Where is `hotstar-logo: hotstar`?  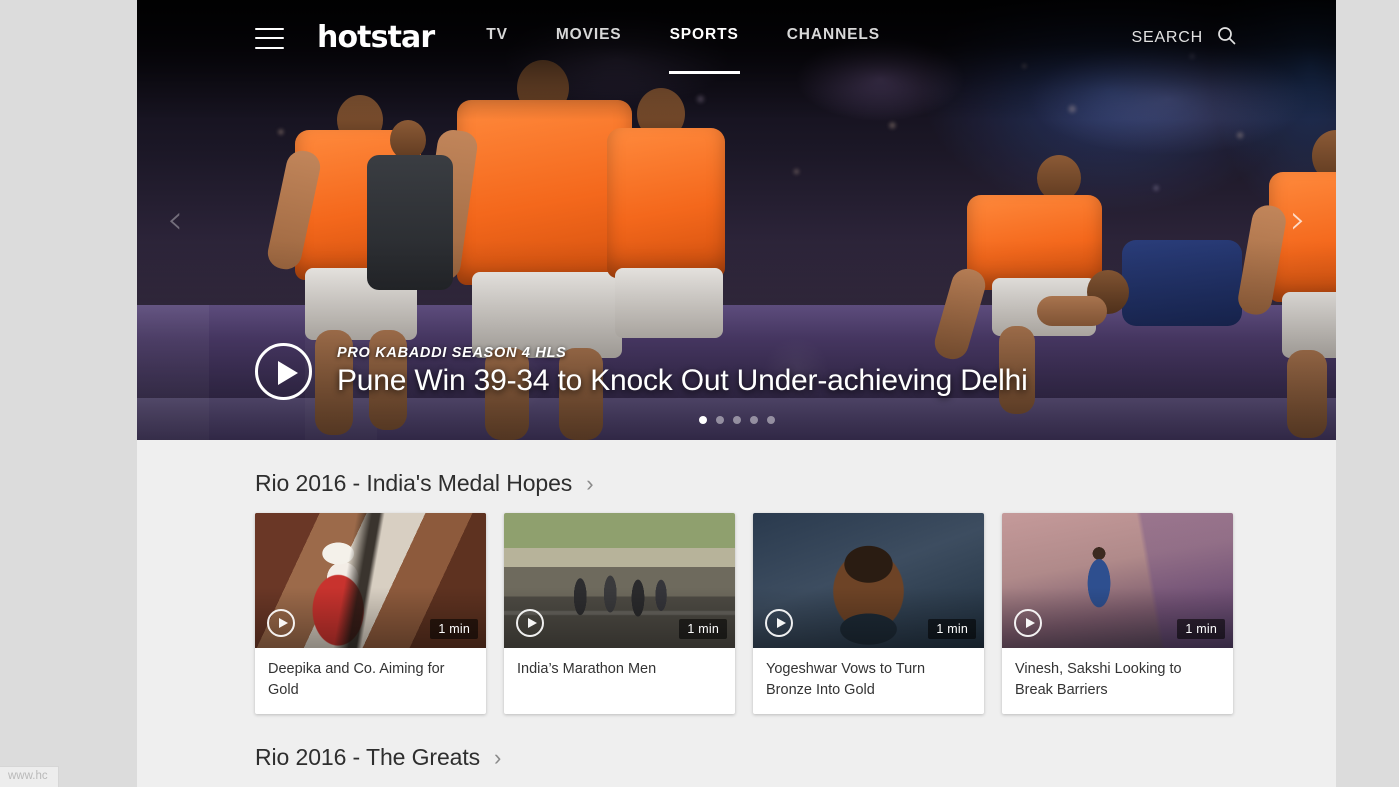
hotstar-logo: hotstar is located at coordinates (376, 38).